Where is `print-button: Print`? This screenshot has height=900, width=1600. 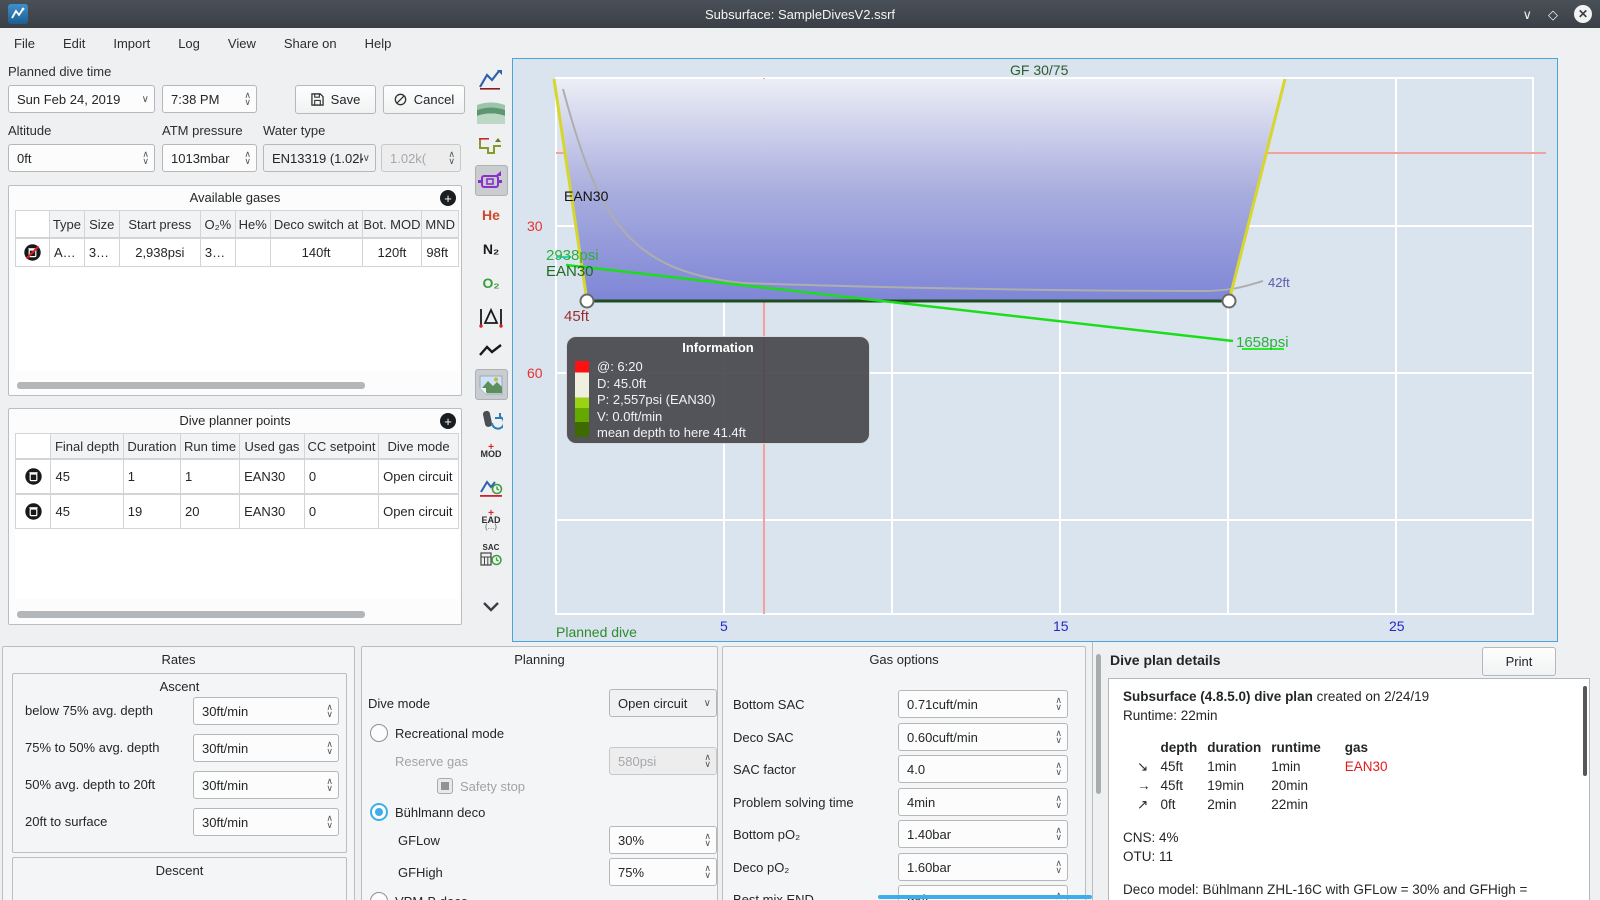 print-button: Print is located at coordinates (1519, 661).